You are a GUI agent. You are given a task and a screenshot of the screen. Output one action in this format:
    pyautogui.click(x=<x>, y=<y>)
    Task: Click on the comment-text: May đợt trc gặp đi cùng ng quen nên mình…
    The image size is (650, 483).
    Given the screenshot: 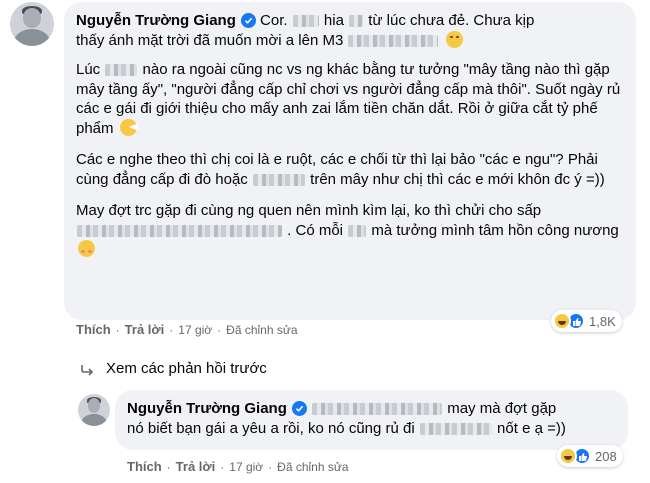 What is the action you would take?
    pyautogui.click(x=309, y=210)
    